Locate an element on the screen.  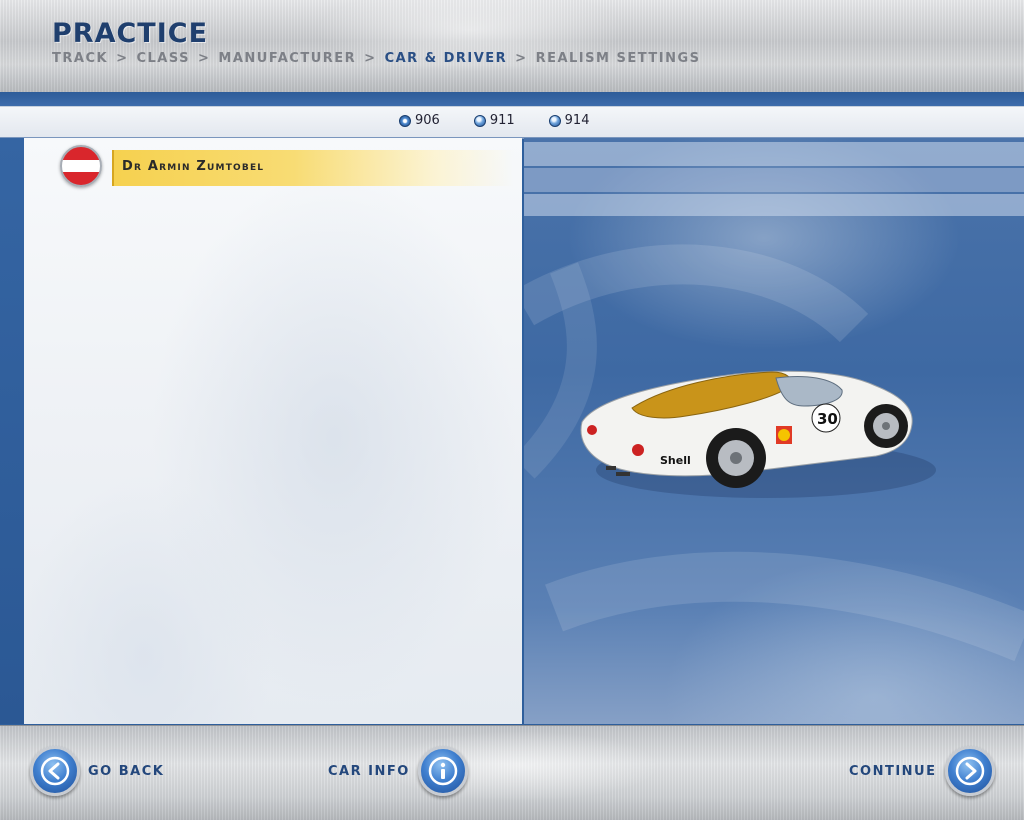
tab-label: 906 is located at coordinates (427, 120).